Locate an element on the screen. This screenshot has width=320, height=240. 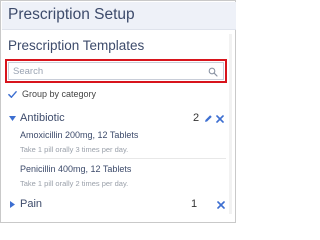
category-row-pain: Pain 1 is located at coordinates (119, 205).